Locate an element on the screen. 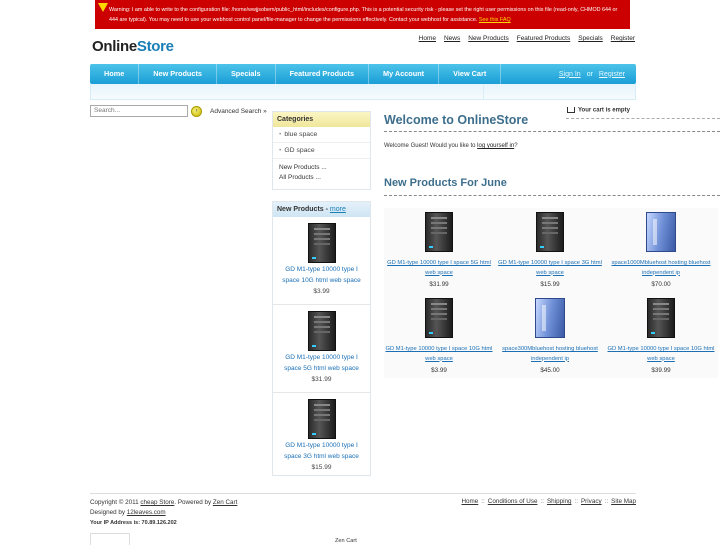  logo-part-1: Online is located at coordinates (114, 46).